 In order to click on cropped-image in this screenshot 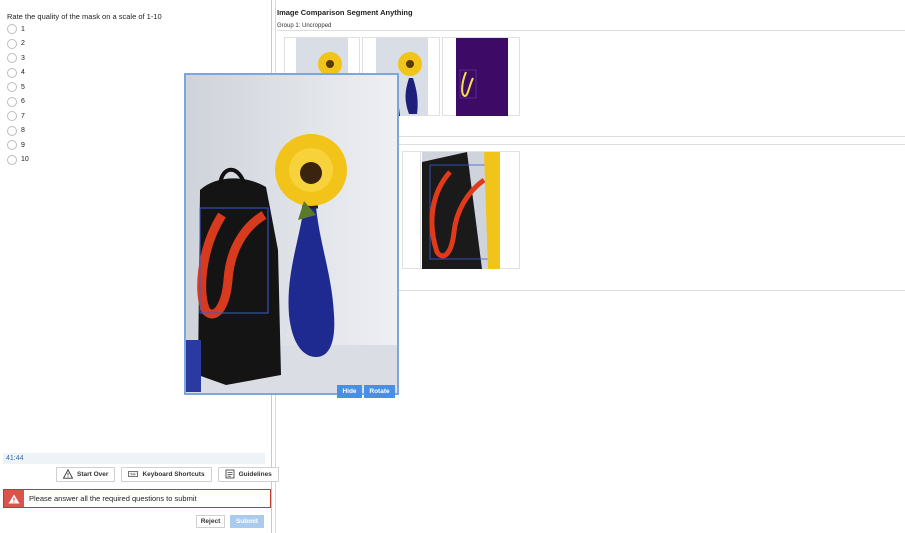, I will do `click(461, 210)`.